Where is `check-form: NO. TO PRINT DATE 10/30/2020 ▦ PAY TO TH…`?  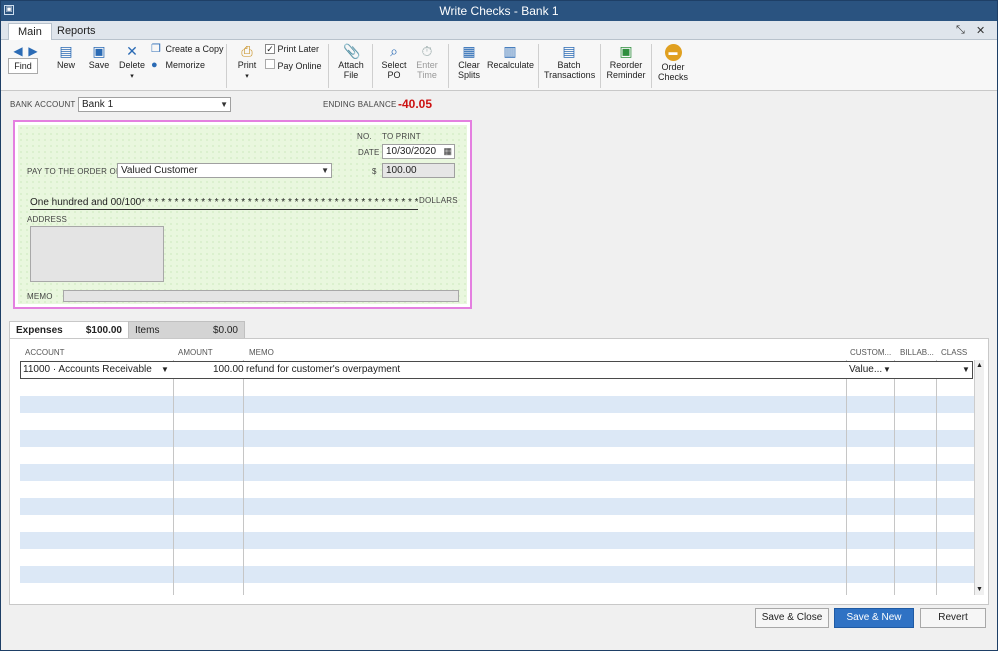
check-form: NO. TO PRINT DATE 10/30/2020 ▦ PAY TO TH… is located at coordinates (242, 214).